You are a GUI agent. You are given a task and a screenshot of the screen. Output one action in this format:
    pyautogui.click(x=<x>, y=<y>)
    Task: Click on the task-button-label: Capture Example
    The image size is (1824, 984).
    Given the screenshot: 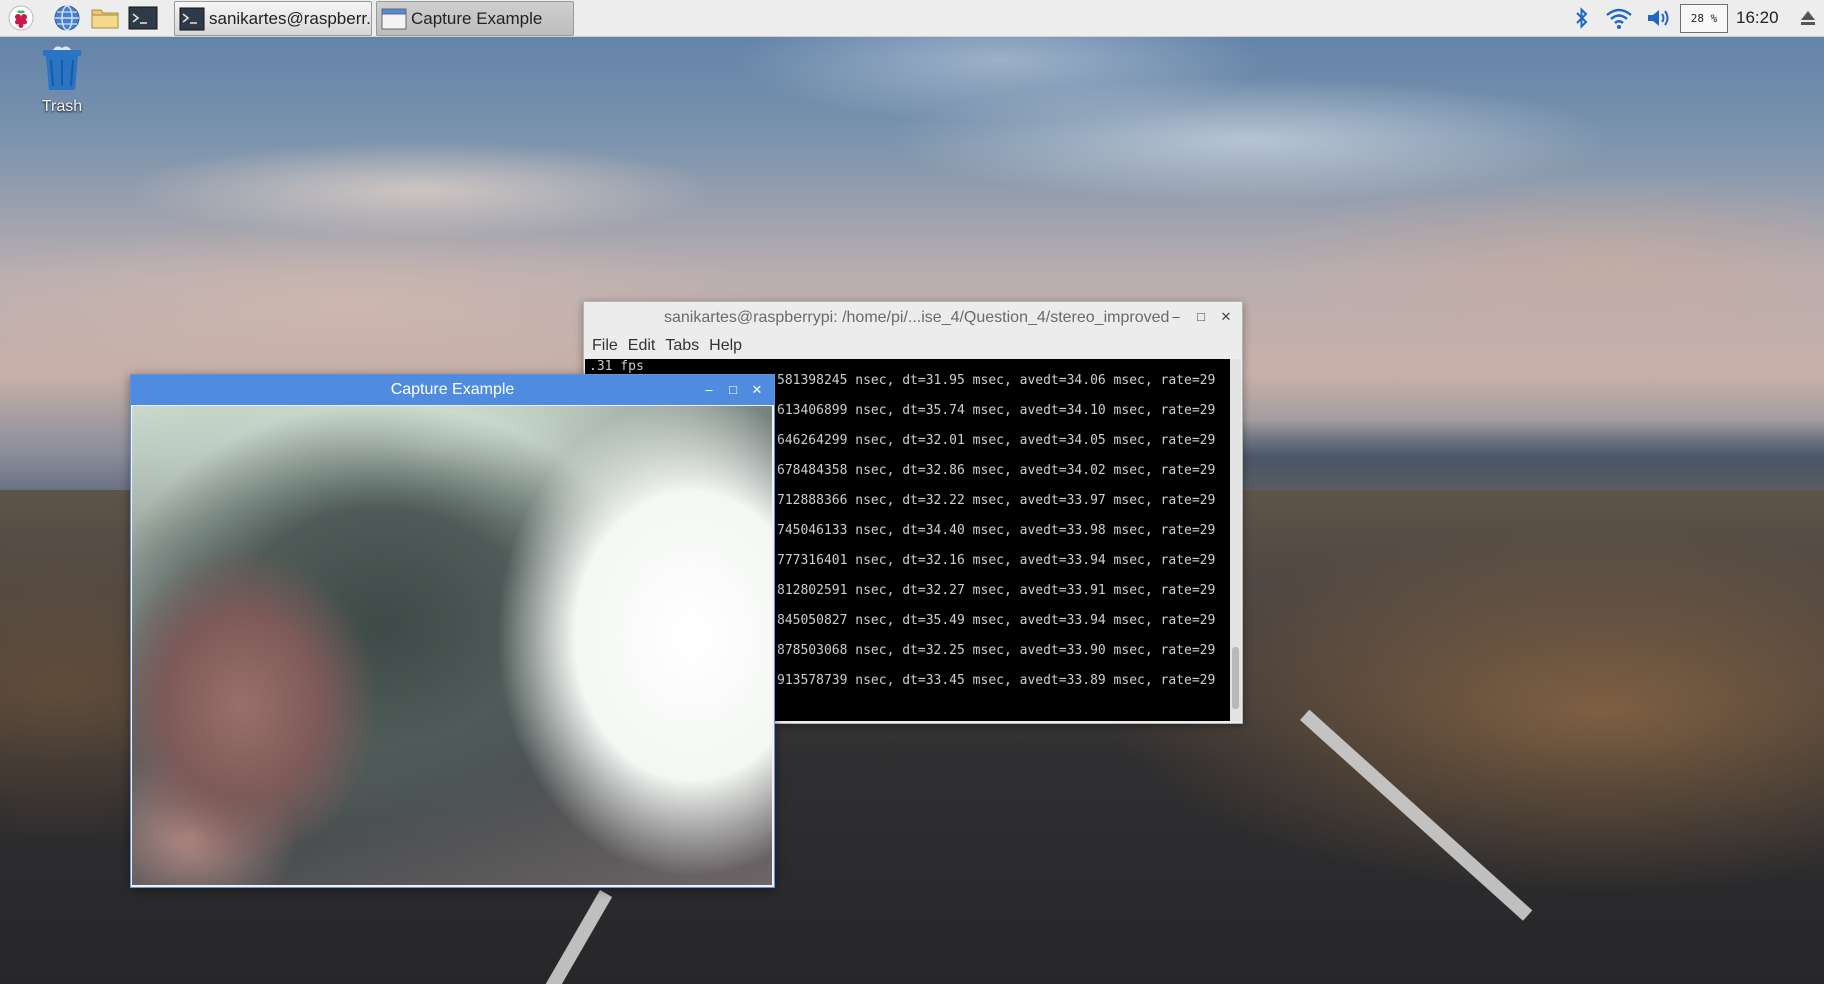 What is the action you would take?
    pyautogui.click(x=477, y=18)
    